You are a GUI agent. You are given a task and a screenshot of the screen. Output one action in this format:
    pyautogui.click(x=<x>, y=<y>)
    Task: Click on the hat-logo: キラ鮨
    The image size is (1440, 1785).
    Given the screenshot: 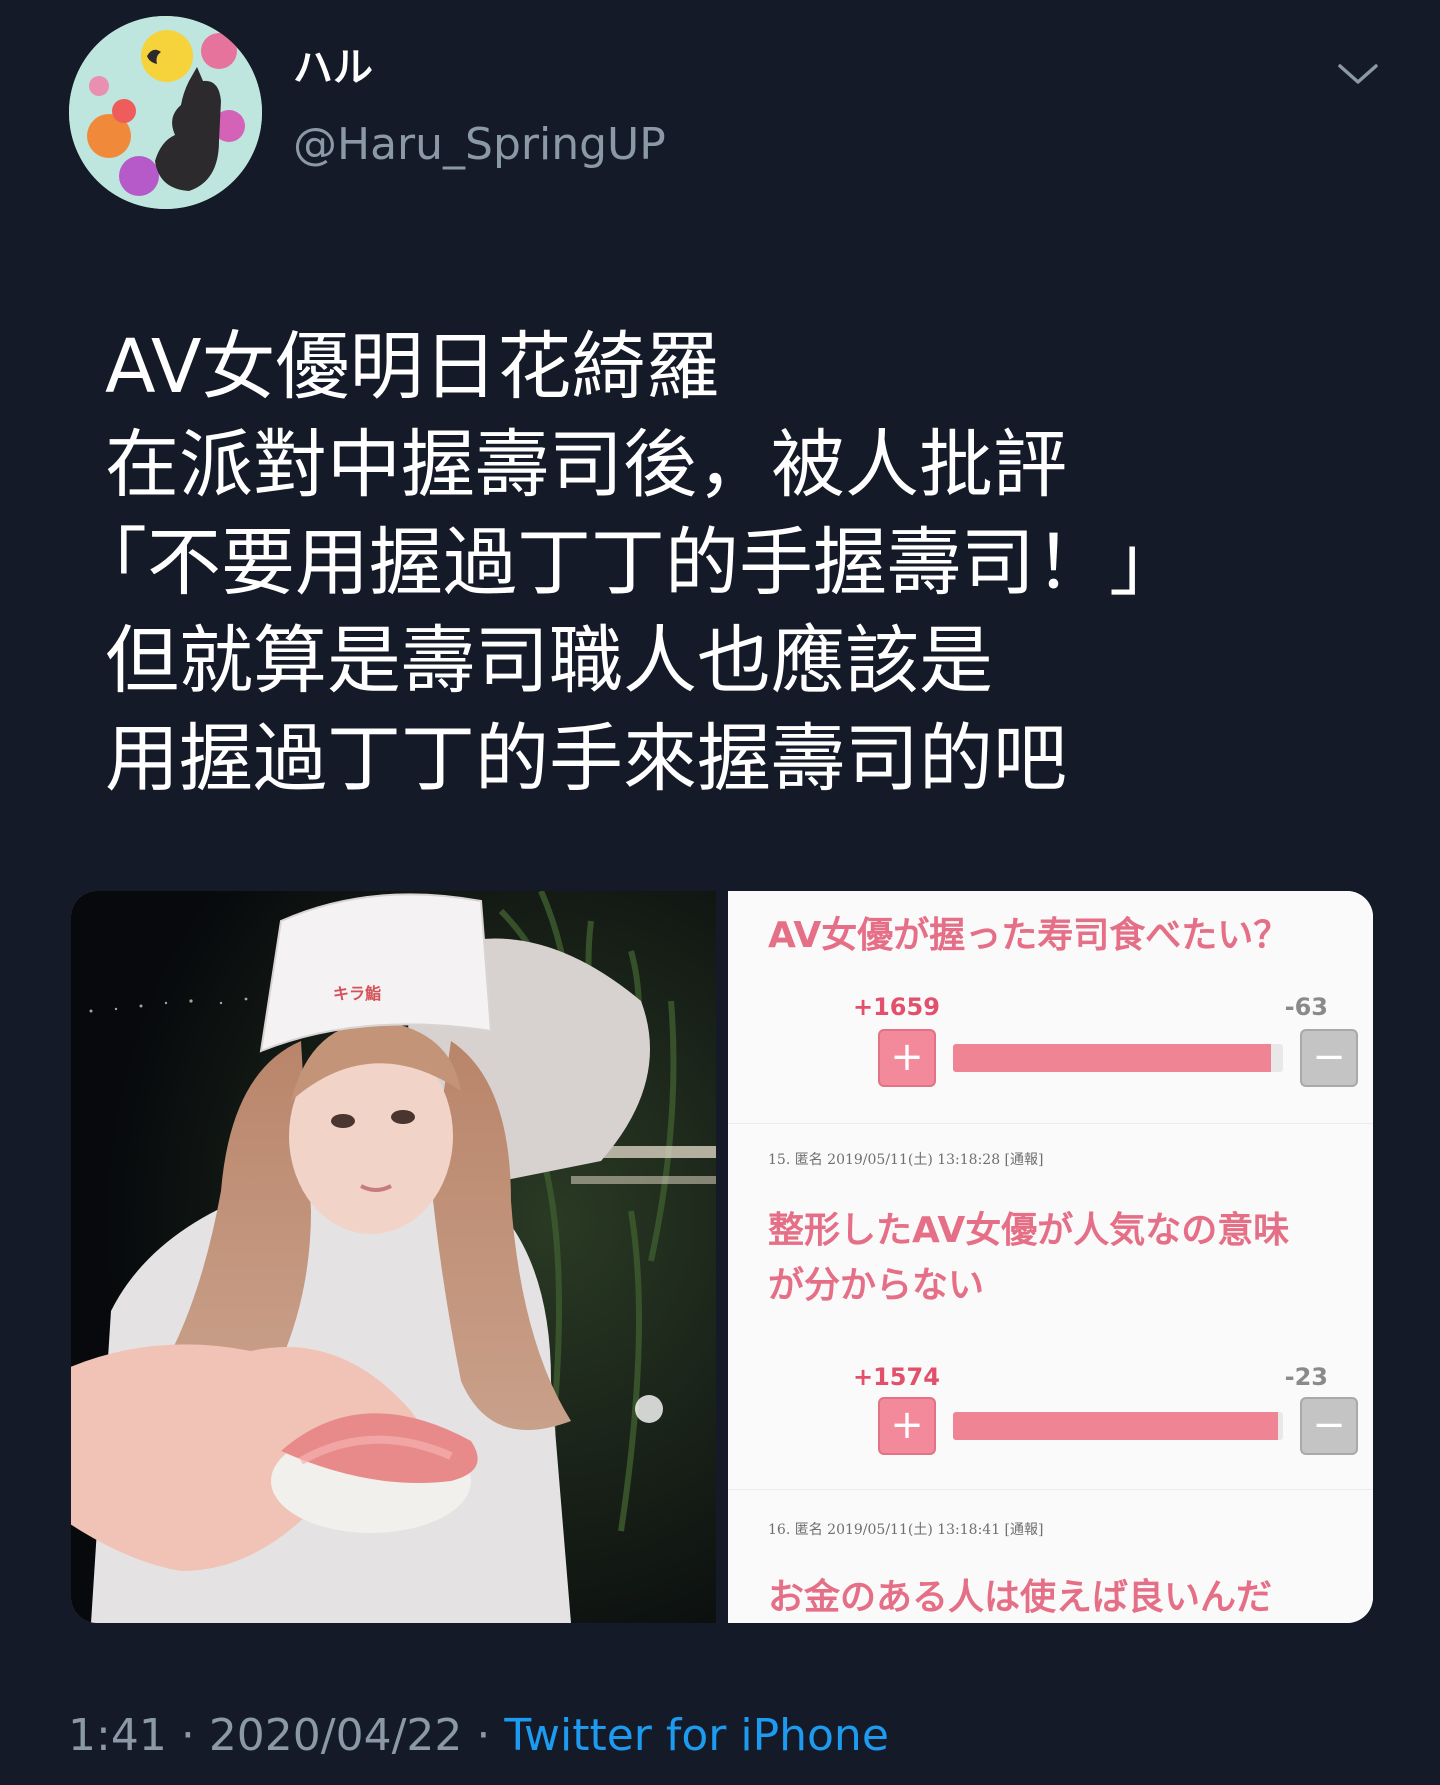 What is the action you would take?
    pyautogui.click(x=357, y=993)
    